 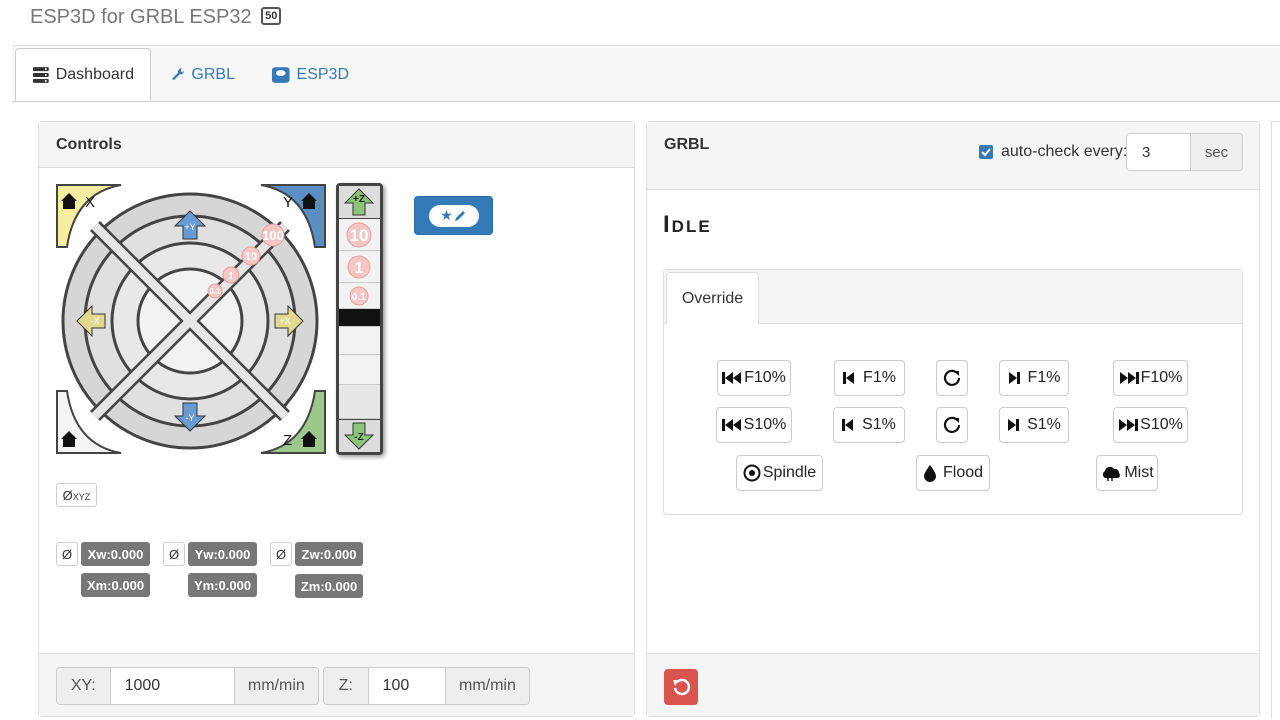 I want to click on override-tabbar: Override, so click(x=953, y=297).